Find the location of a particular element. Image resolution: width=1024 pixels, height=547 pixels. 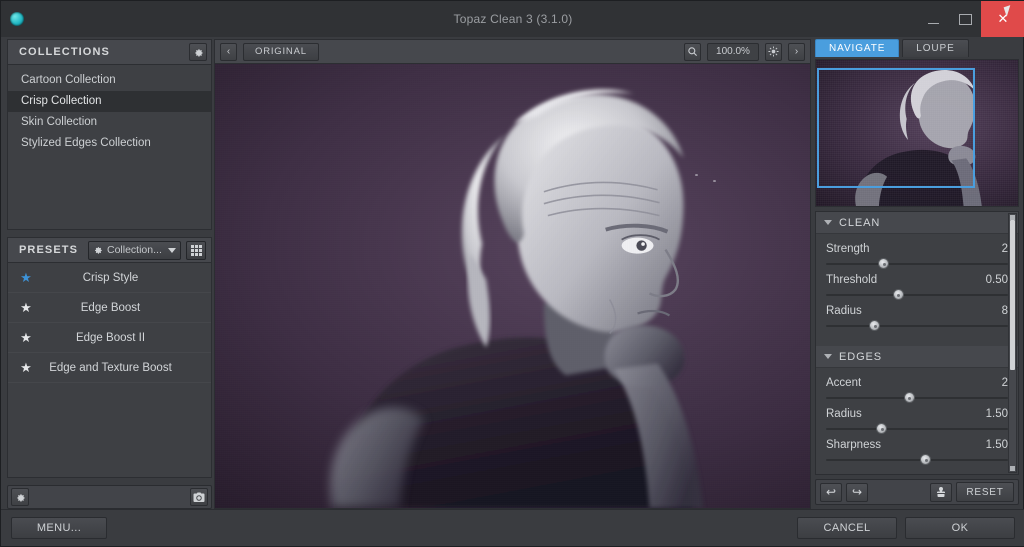

magnifier-icon is located at coordinates (693, 52).